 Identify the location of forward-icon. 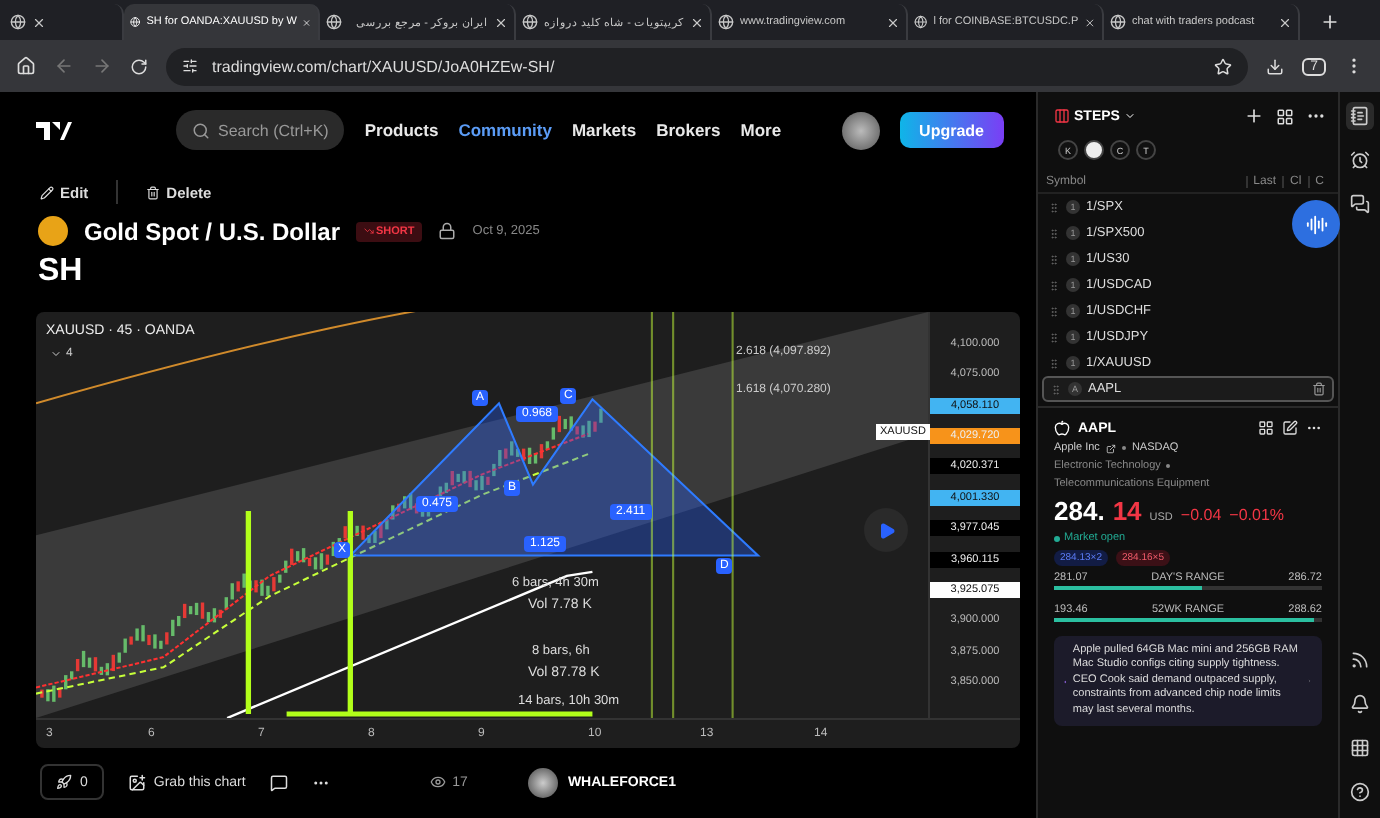
(102, 66).